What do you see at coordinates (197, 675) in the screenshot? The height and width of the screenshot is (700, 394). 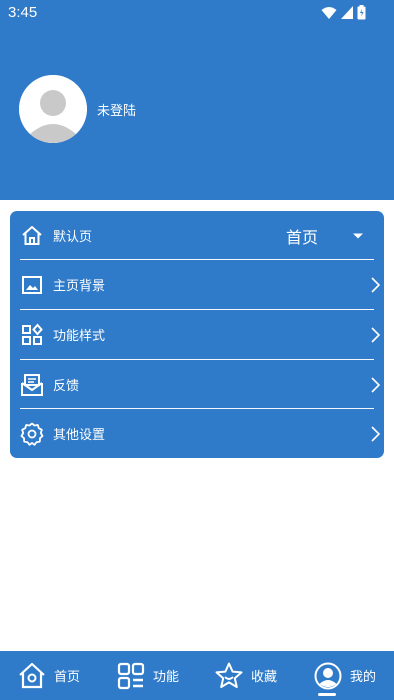 I see `bottom-navigation: 首页 功能 收藏 我的` at bounding box center [197, 675].